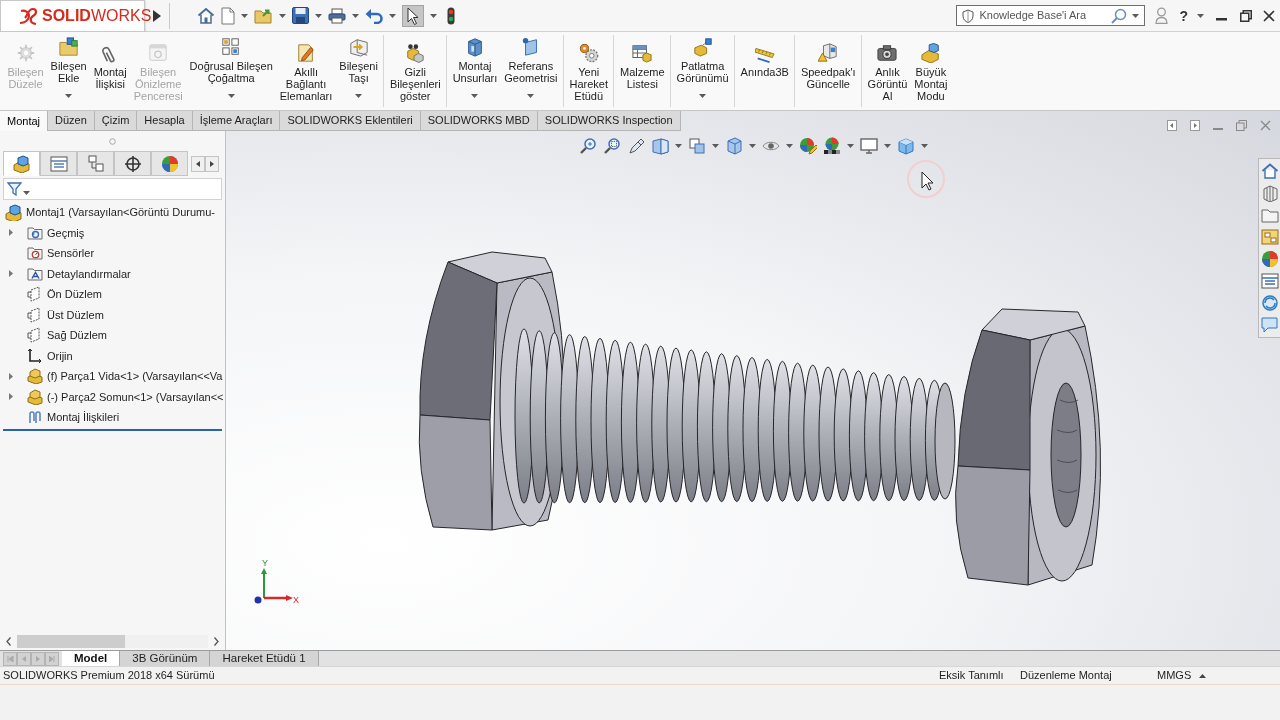  What do you see at coordinates (887, 71) in the screenshot?
I see `ribbon-button: Anlık Görüntü Al` at bounding box center [887, 71].